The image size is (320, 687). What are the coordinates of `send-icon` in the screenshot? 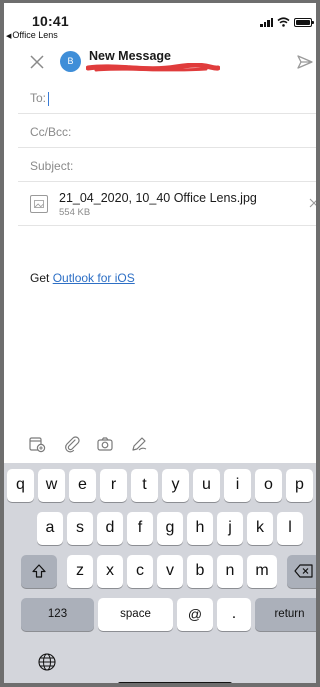 It's located at (305, 62).